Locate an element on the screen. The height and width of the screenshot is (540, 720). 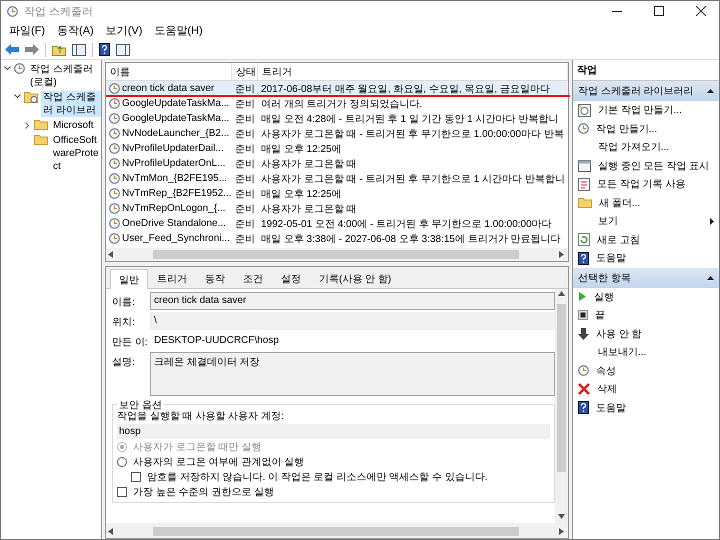
back-arrow-icon is located at coordinates (12, 49).